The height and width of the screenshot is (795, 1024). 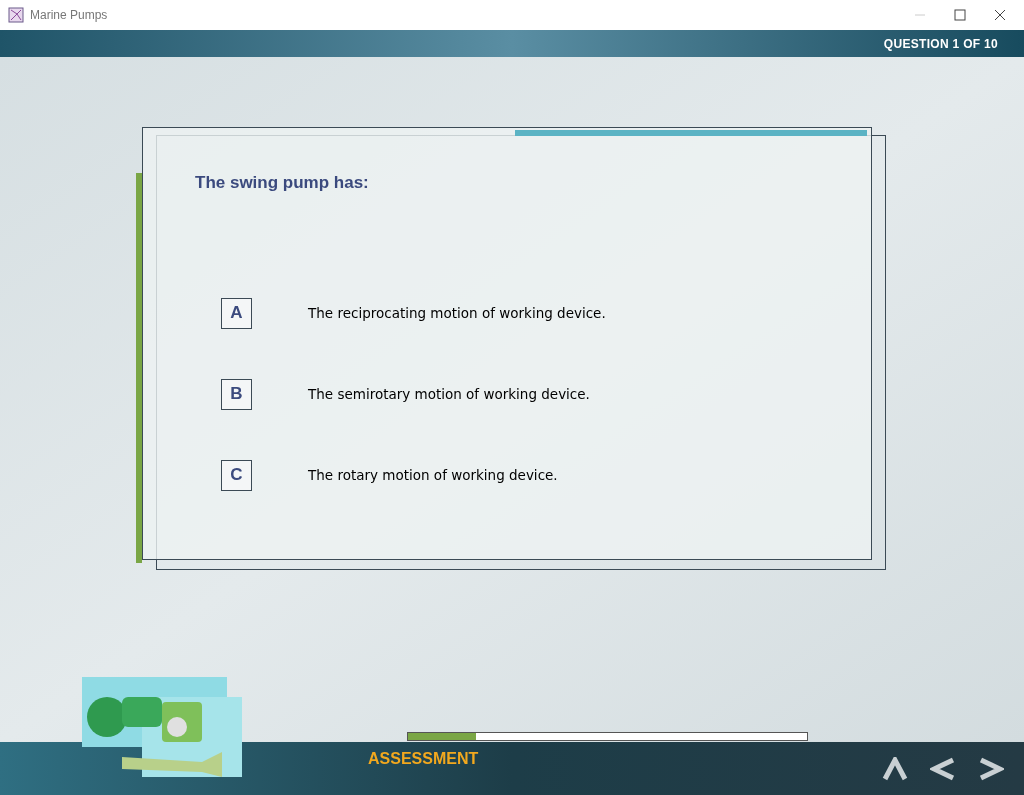 I want to click on answer-option-button: C, so click(x=236, y=475).